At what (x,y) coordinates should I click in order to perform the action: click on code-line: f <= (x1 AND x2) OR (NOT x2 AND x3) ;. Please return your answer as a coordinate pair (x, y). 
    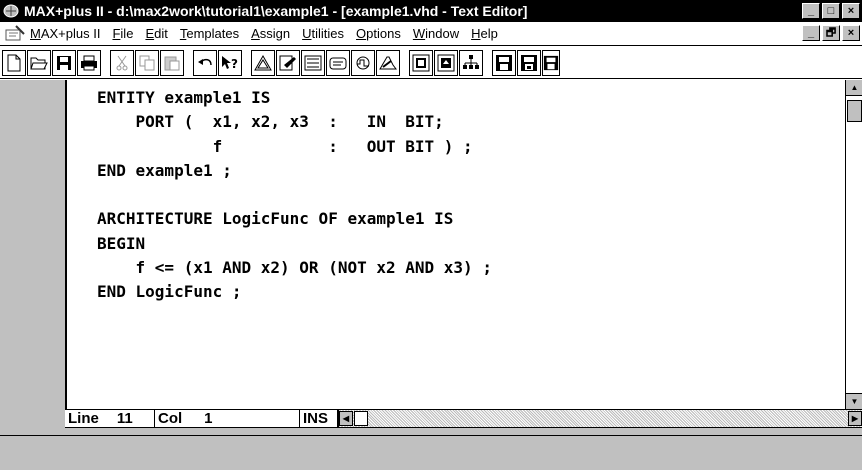
    Looking at the image, I should click on (294, 268).